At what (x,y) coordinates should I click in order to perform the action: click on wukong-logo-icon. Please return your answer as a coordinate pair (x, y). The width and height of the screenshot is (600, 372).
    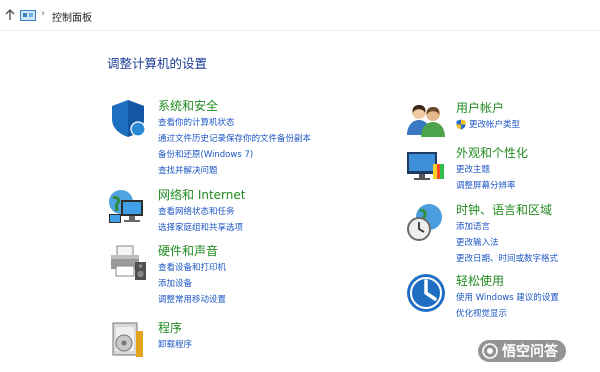
    Looking at the image, I should click on (490, 351).